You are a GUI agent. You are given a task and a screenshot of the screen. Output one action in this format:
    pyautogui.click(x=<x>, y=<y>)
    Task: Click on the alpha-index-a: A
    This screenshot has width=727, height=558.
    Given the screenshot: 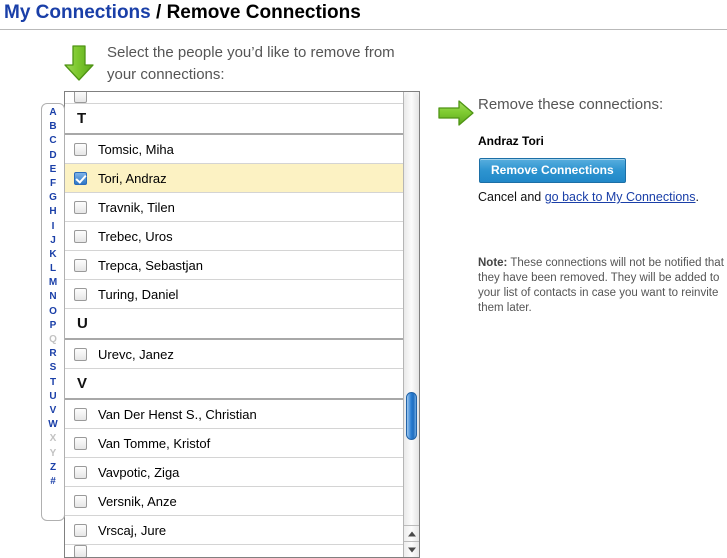 What is the action you would take?
    pyautogui.click(x=53, y=113)
    